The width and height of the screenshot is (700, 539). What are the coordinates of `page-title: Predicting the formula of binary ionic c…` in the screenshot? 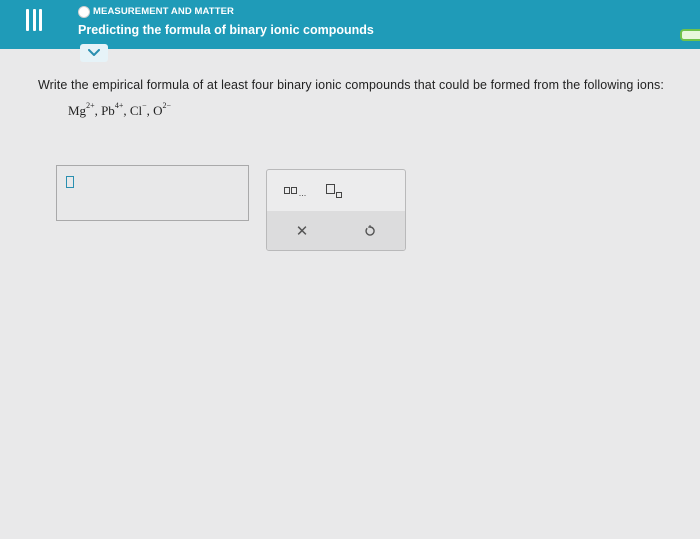 It's located at (226, 30).